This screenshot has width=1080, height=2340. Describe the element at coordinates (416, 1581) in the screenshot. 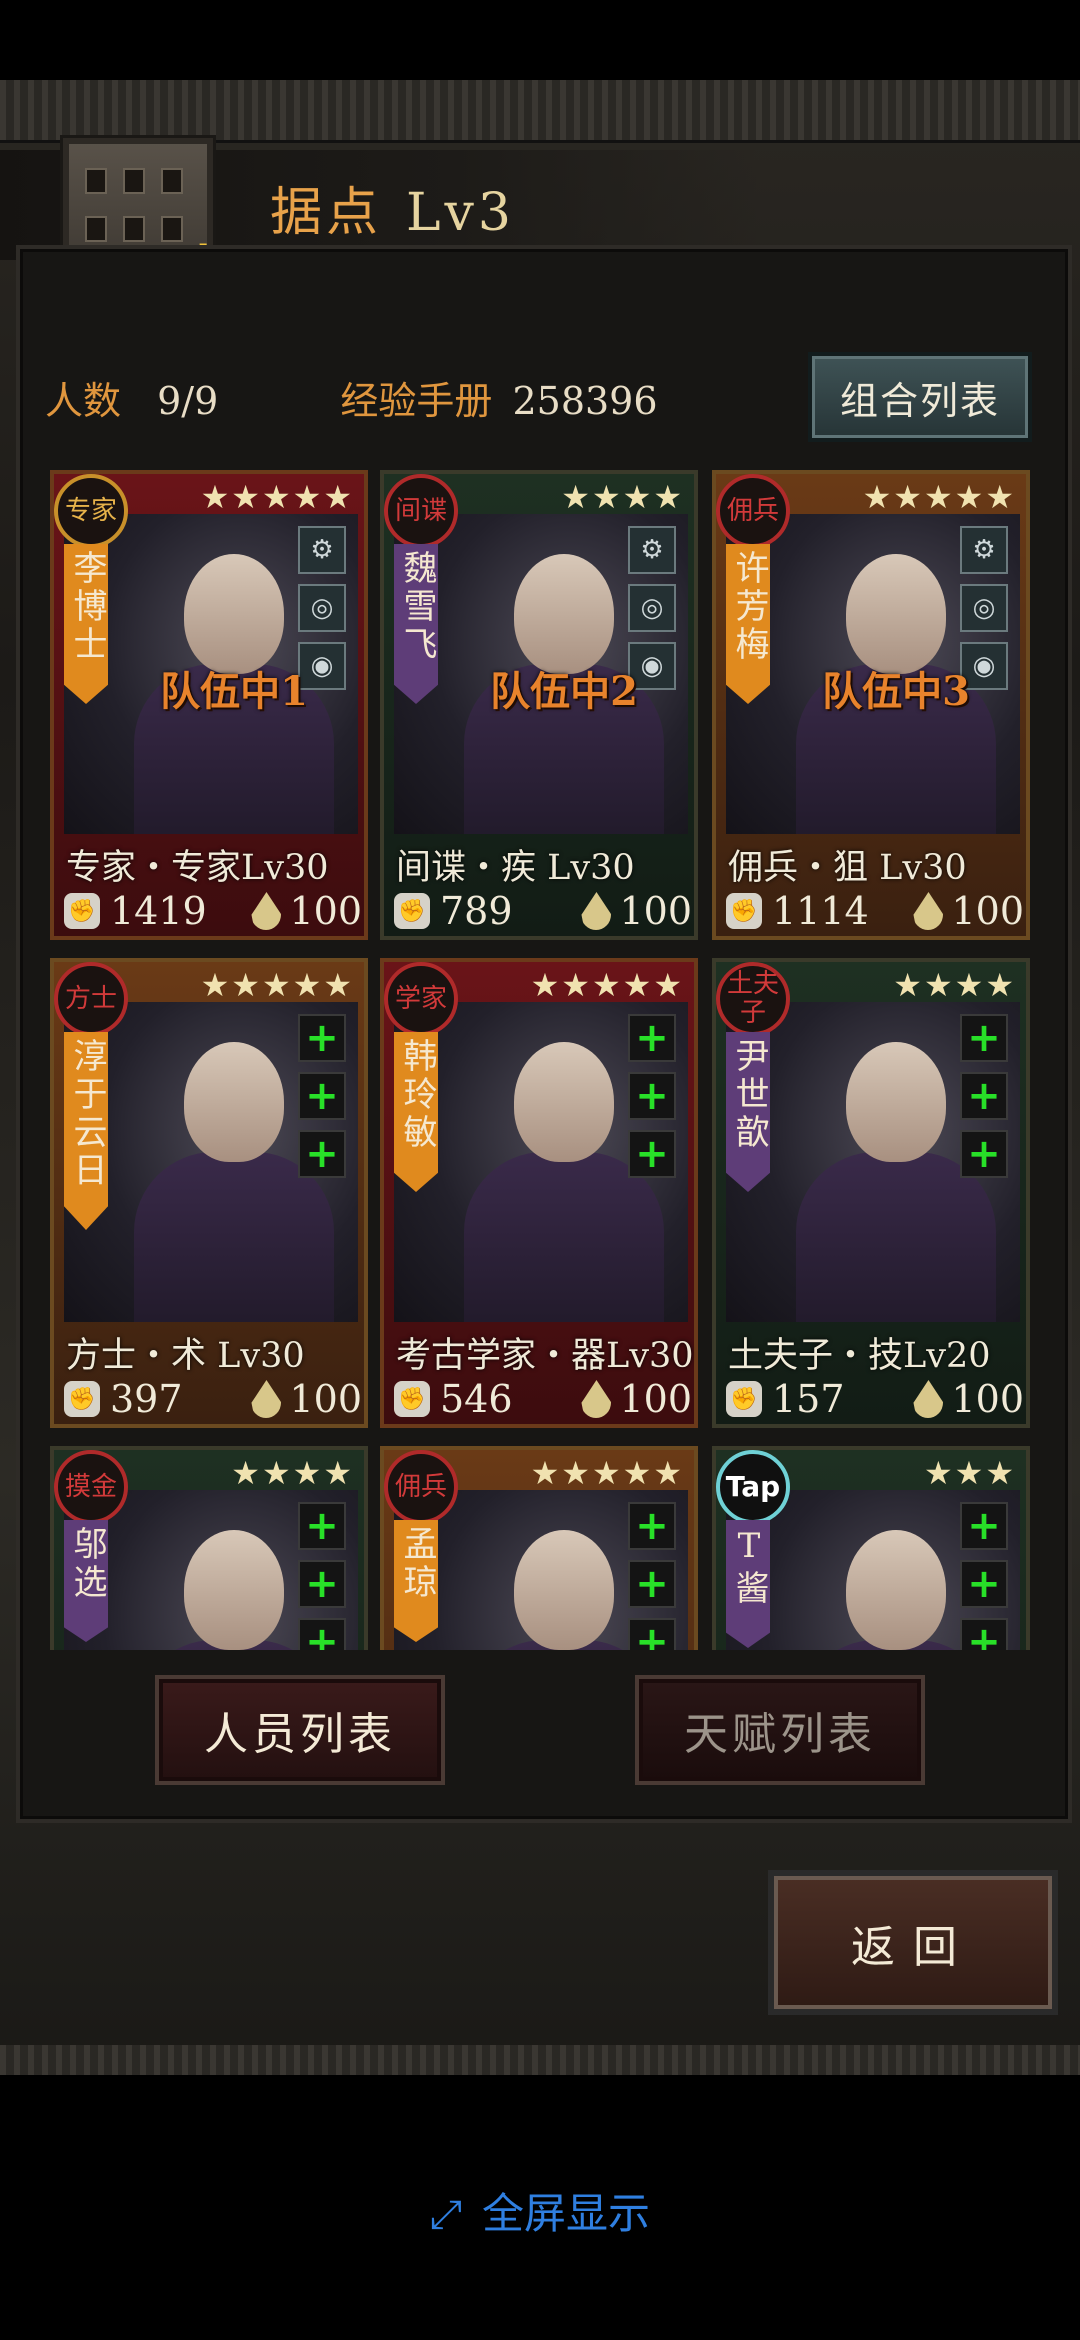

I see `character-name: 孟琼` at that location.